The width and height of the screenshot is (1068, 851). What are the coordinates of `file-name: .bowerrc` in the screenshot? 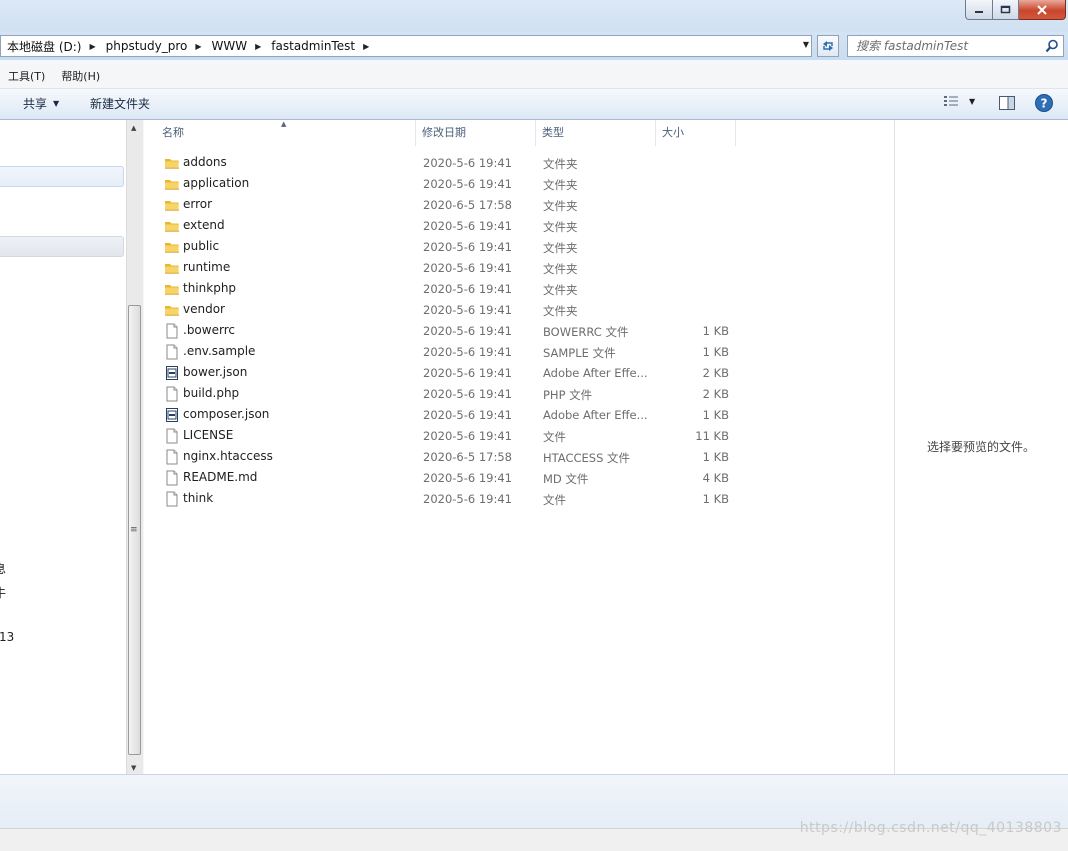 It's located at (209, 330).